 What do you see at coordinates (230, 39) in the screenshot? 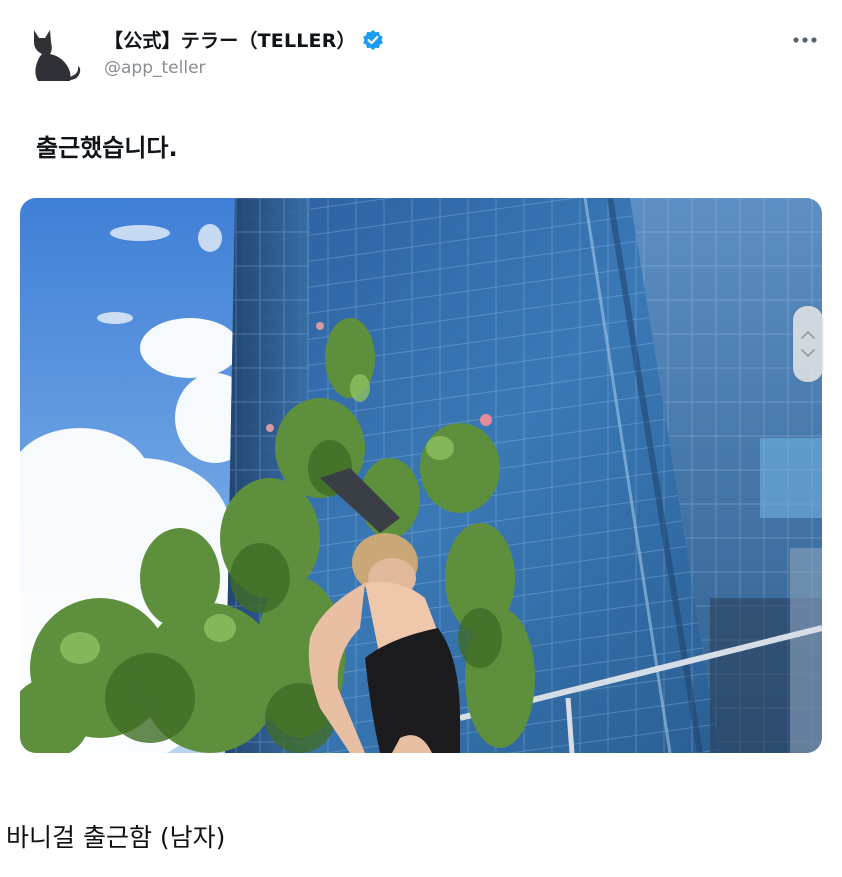
I see `display-name: 【公式】テラー（TELLER）` at bounding box center [230, 39].